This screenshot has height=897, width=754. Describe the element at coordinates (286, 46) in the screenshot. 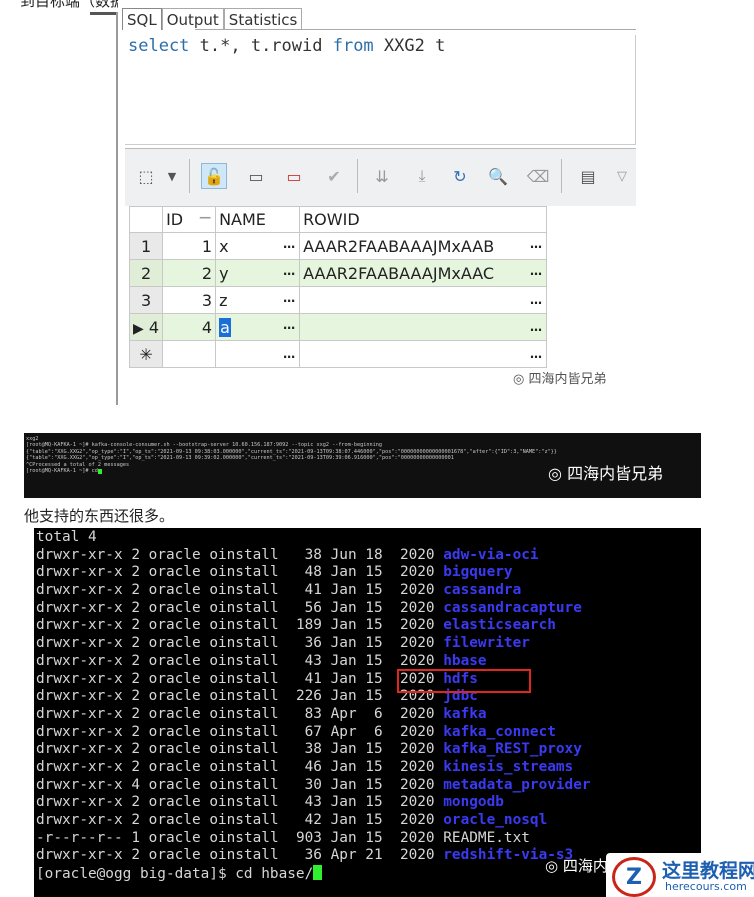

I see `sql-query-text: select t.*, t.rowid from XXG2 t` at that location.